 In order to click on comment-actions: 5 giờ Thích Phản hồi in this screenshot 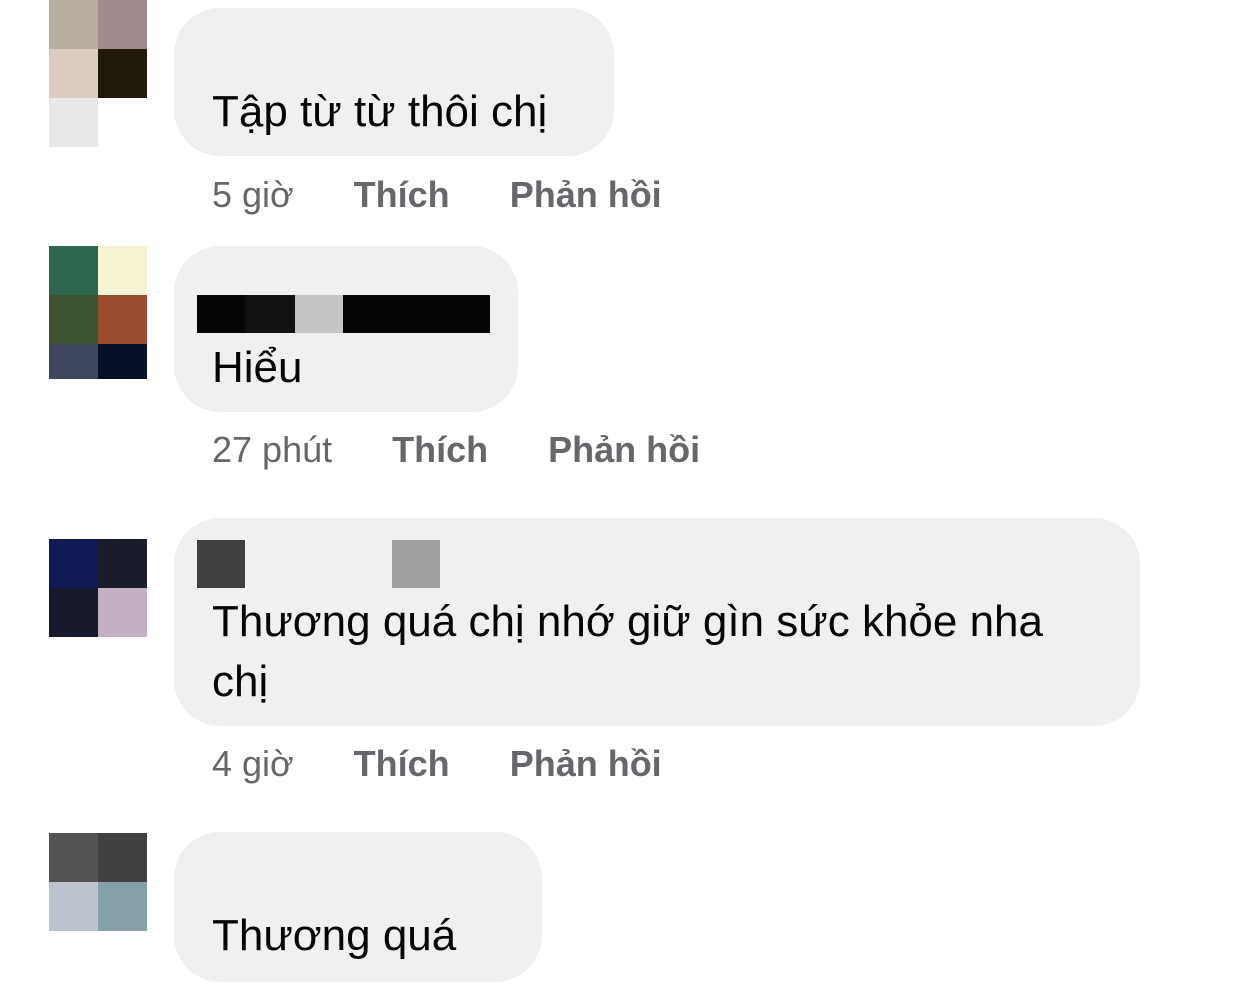, I will do `click(437, 195)`.